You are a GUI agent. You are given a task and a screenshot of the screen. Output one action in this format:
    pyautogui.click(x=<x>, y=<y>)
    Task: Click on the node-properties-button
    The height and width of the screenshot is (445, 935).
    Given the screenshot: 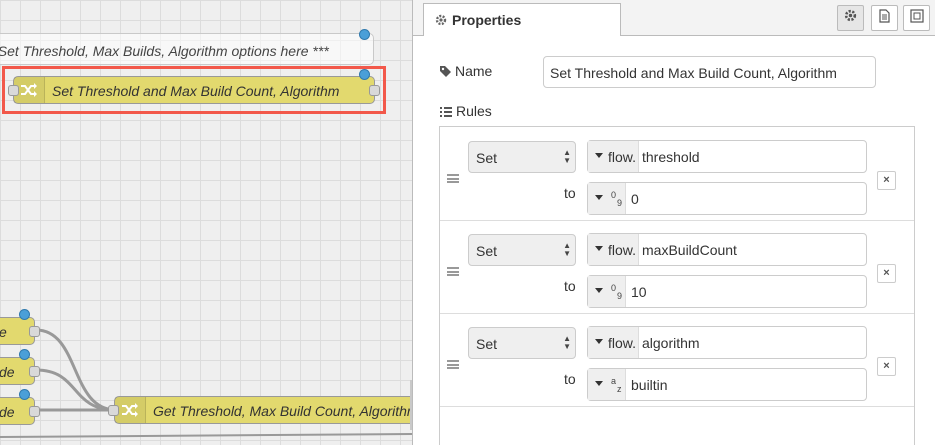 What is the action you would take?
    pyautogui.click(x=850, y=18)
    